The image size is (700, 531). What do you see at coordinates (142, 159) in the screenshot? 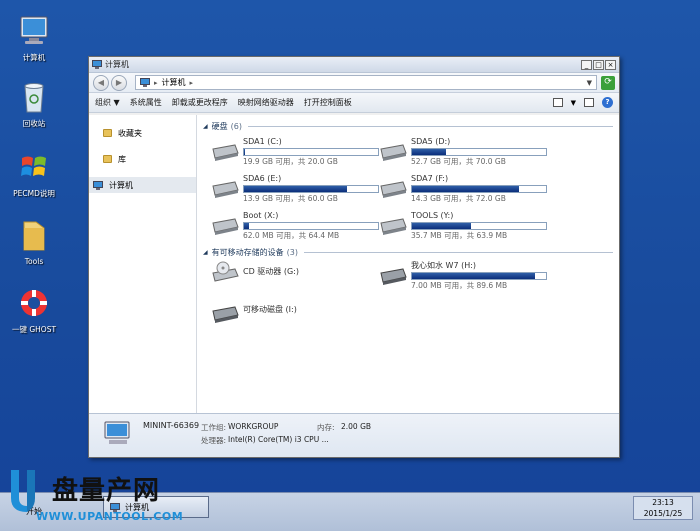
I see `nav-item-libraries: 库` at bounding box center [142, 159].